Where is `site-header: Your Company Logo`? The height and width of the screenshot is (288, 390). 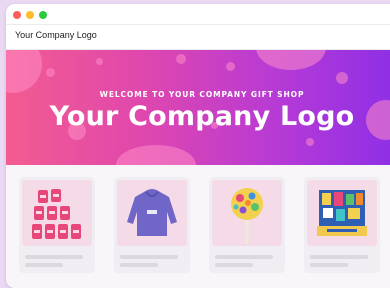 site-header: Your Company Logo is located at coordinates (198, 37).